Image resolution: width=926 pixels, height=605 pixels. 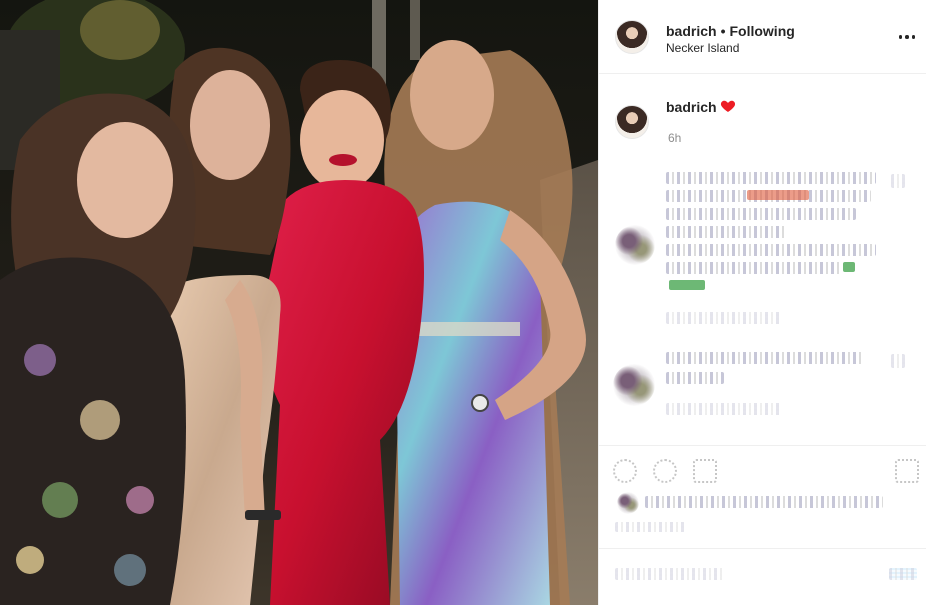 What do you see at coordinates (761, 31) in the screenshot?
I see `following-button: Following` at bounding box center [761, 31].